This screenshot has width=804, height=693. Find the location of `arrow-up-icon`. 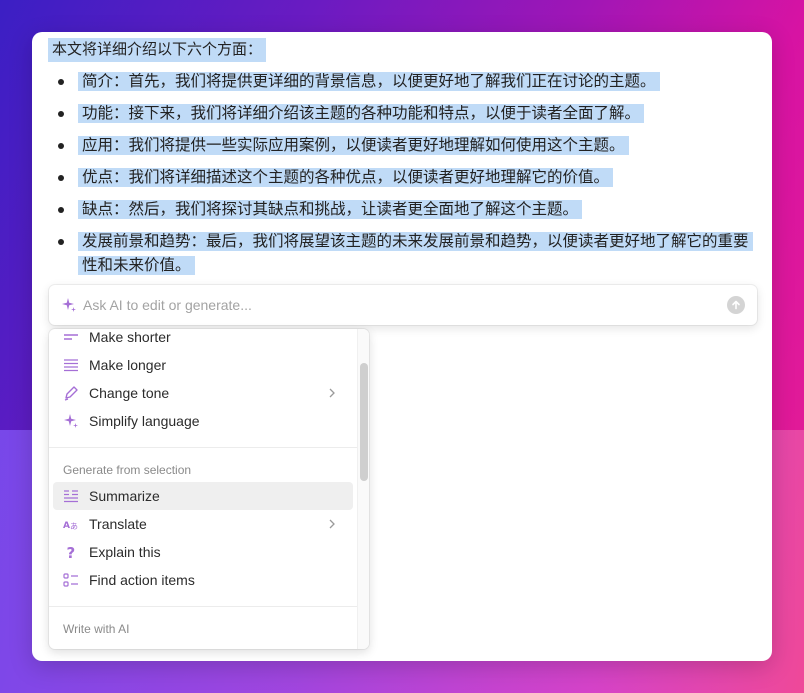

arrow-up-icon is located at coordinates (736, 305).